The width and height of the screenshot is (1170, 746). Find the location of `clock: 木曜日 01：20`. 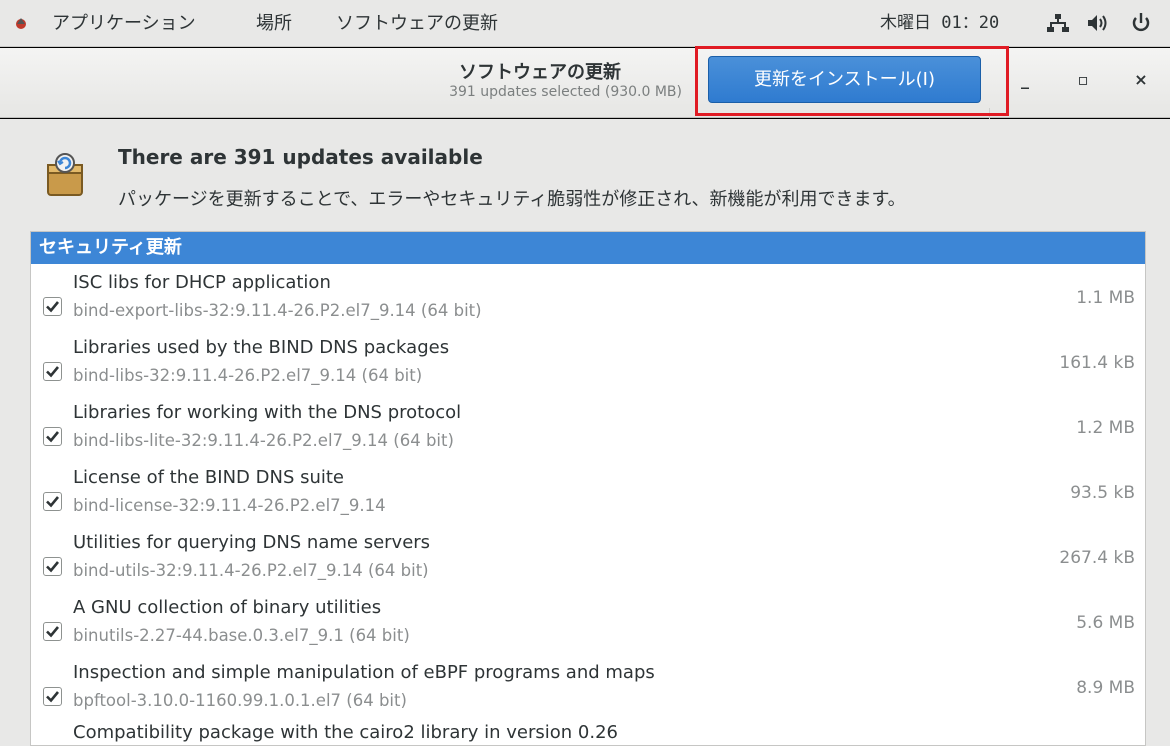

clock: 木曜日 01：20 is located at coordinates (939, 23).